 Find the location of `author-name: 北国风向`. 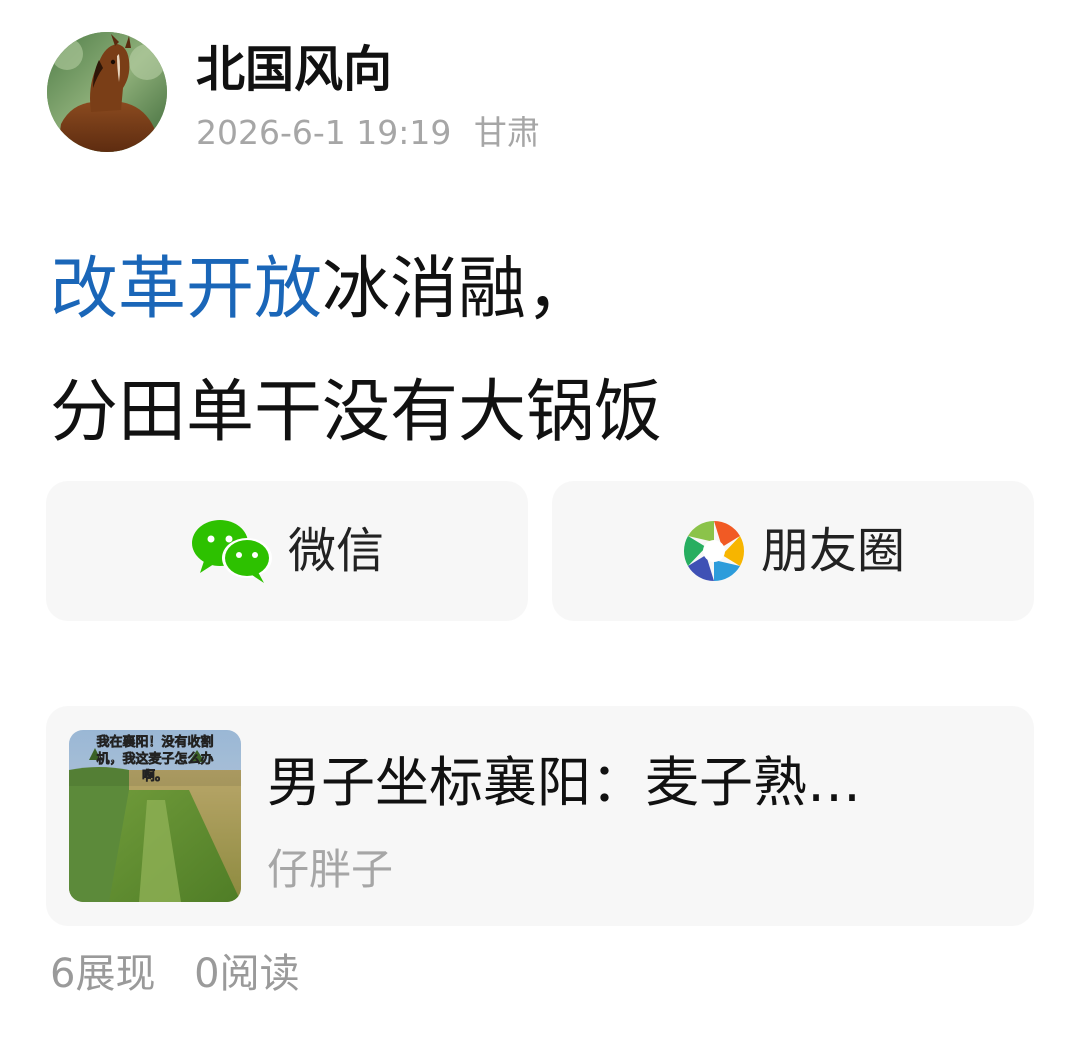

author-name: 北国风向 is located at coordinates (294, 70).